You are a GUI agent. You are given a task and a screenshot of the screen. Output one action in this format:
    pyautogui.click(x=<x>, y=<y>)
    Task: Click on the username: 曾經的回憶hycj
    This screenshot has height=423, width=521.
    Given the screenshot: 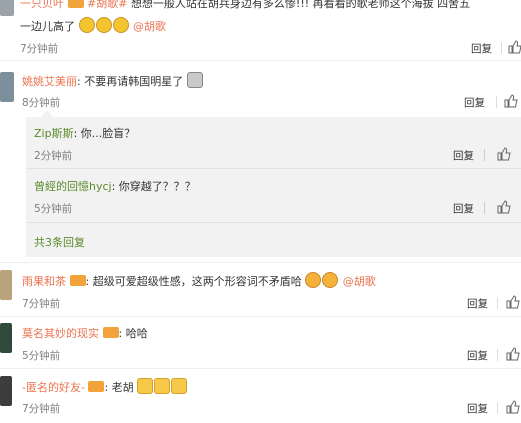 What is the action you would take?
    pyautogui.click(x=73, y=186)
    